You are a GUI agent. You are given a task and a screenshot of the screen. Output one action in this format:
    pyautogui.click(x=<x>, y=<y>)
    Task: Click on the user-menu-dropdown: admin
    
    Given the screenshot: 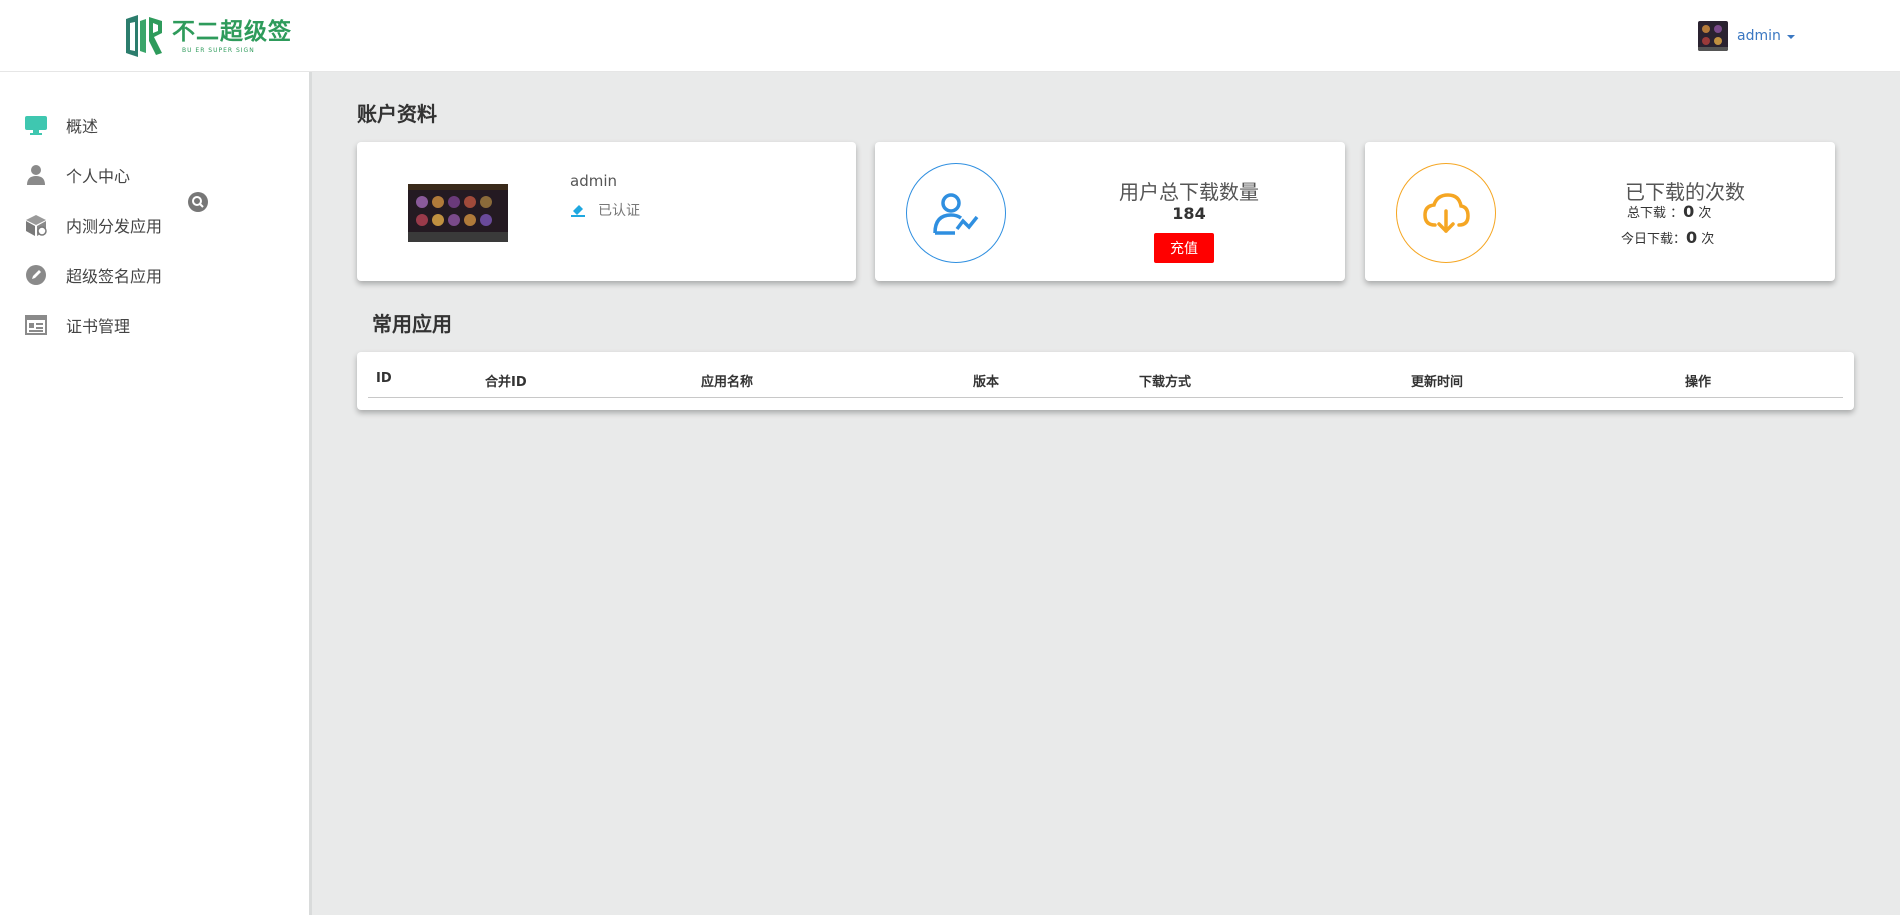 What is the action you would take?
    pyautogui.click(x=1746, y=36)
    